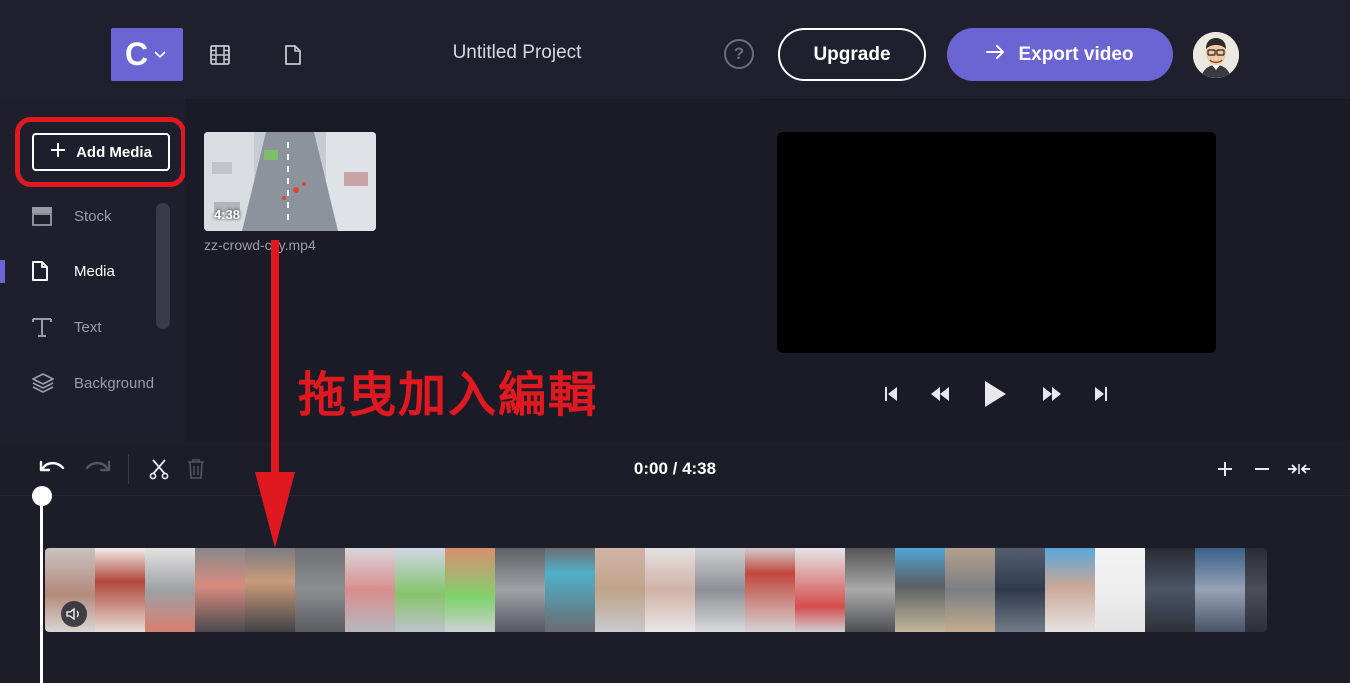 The height and width of the screenshot is (683, 1350). What do you see at coordinates (1262, 469) in the screenshot?
I see `zoom-out-icon` at bounding box center [1262, 469].